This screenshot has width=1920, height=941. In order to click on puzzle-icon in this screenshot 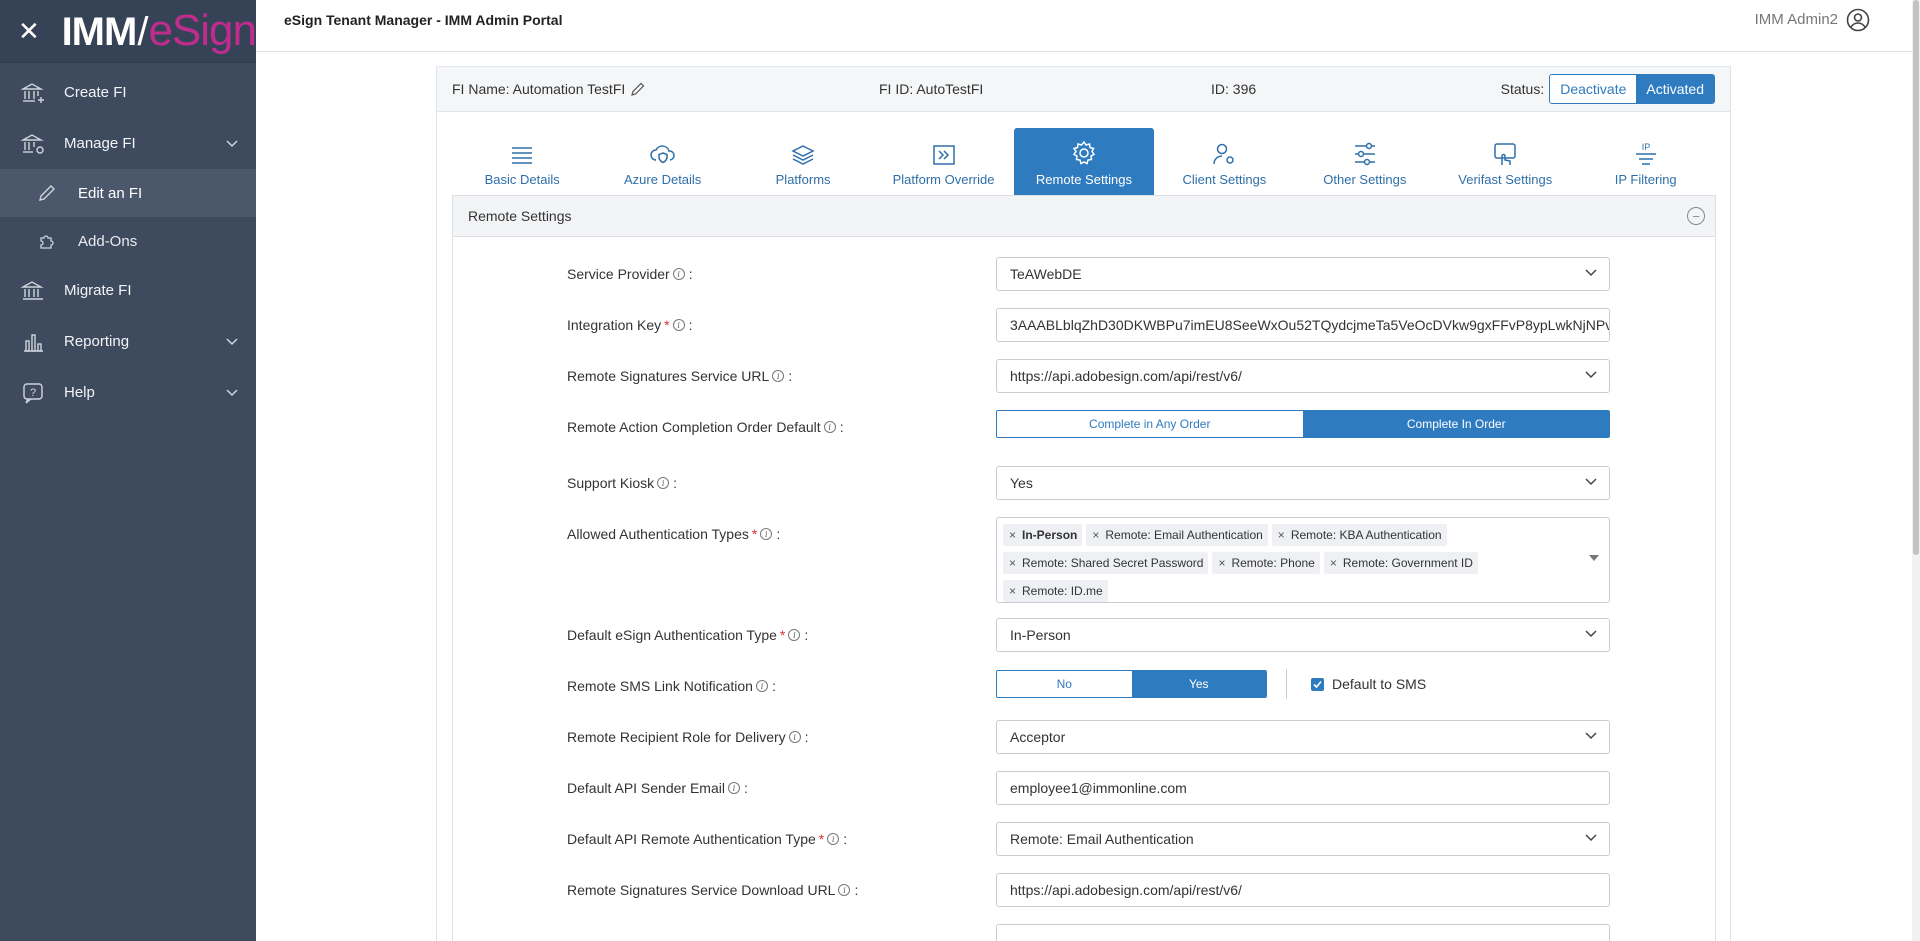, I will do `click(47, 241)`.